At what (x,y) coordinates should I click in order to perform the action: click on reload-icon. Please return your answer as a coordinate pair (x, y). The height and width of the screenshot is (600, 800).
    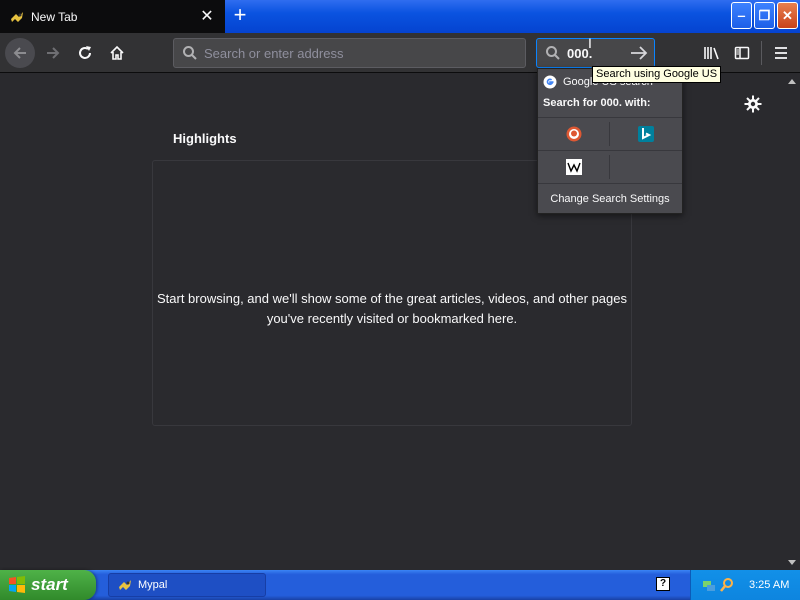
    Looking at the image, I should click on (85, 52).